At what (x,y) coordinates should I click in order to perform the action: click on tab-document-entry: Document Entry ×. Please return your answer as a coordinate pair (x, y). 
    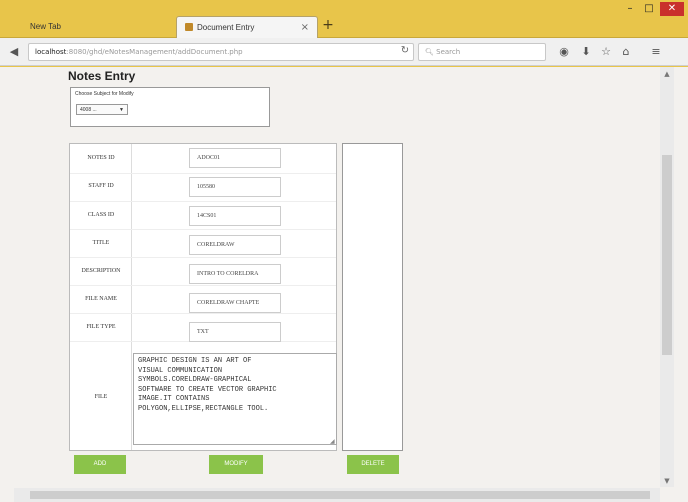
    Looking at the image, I should click on (247, 27).